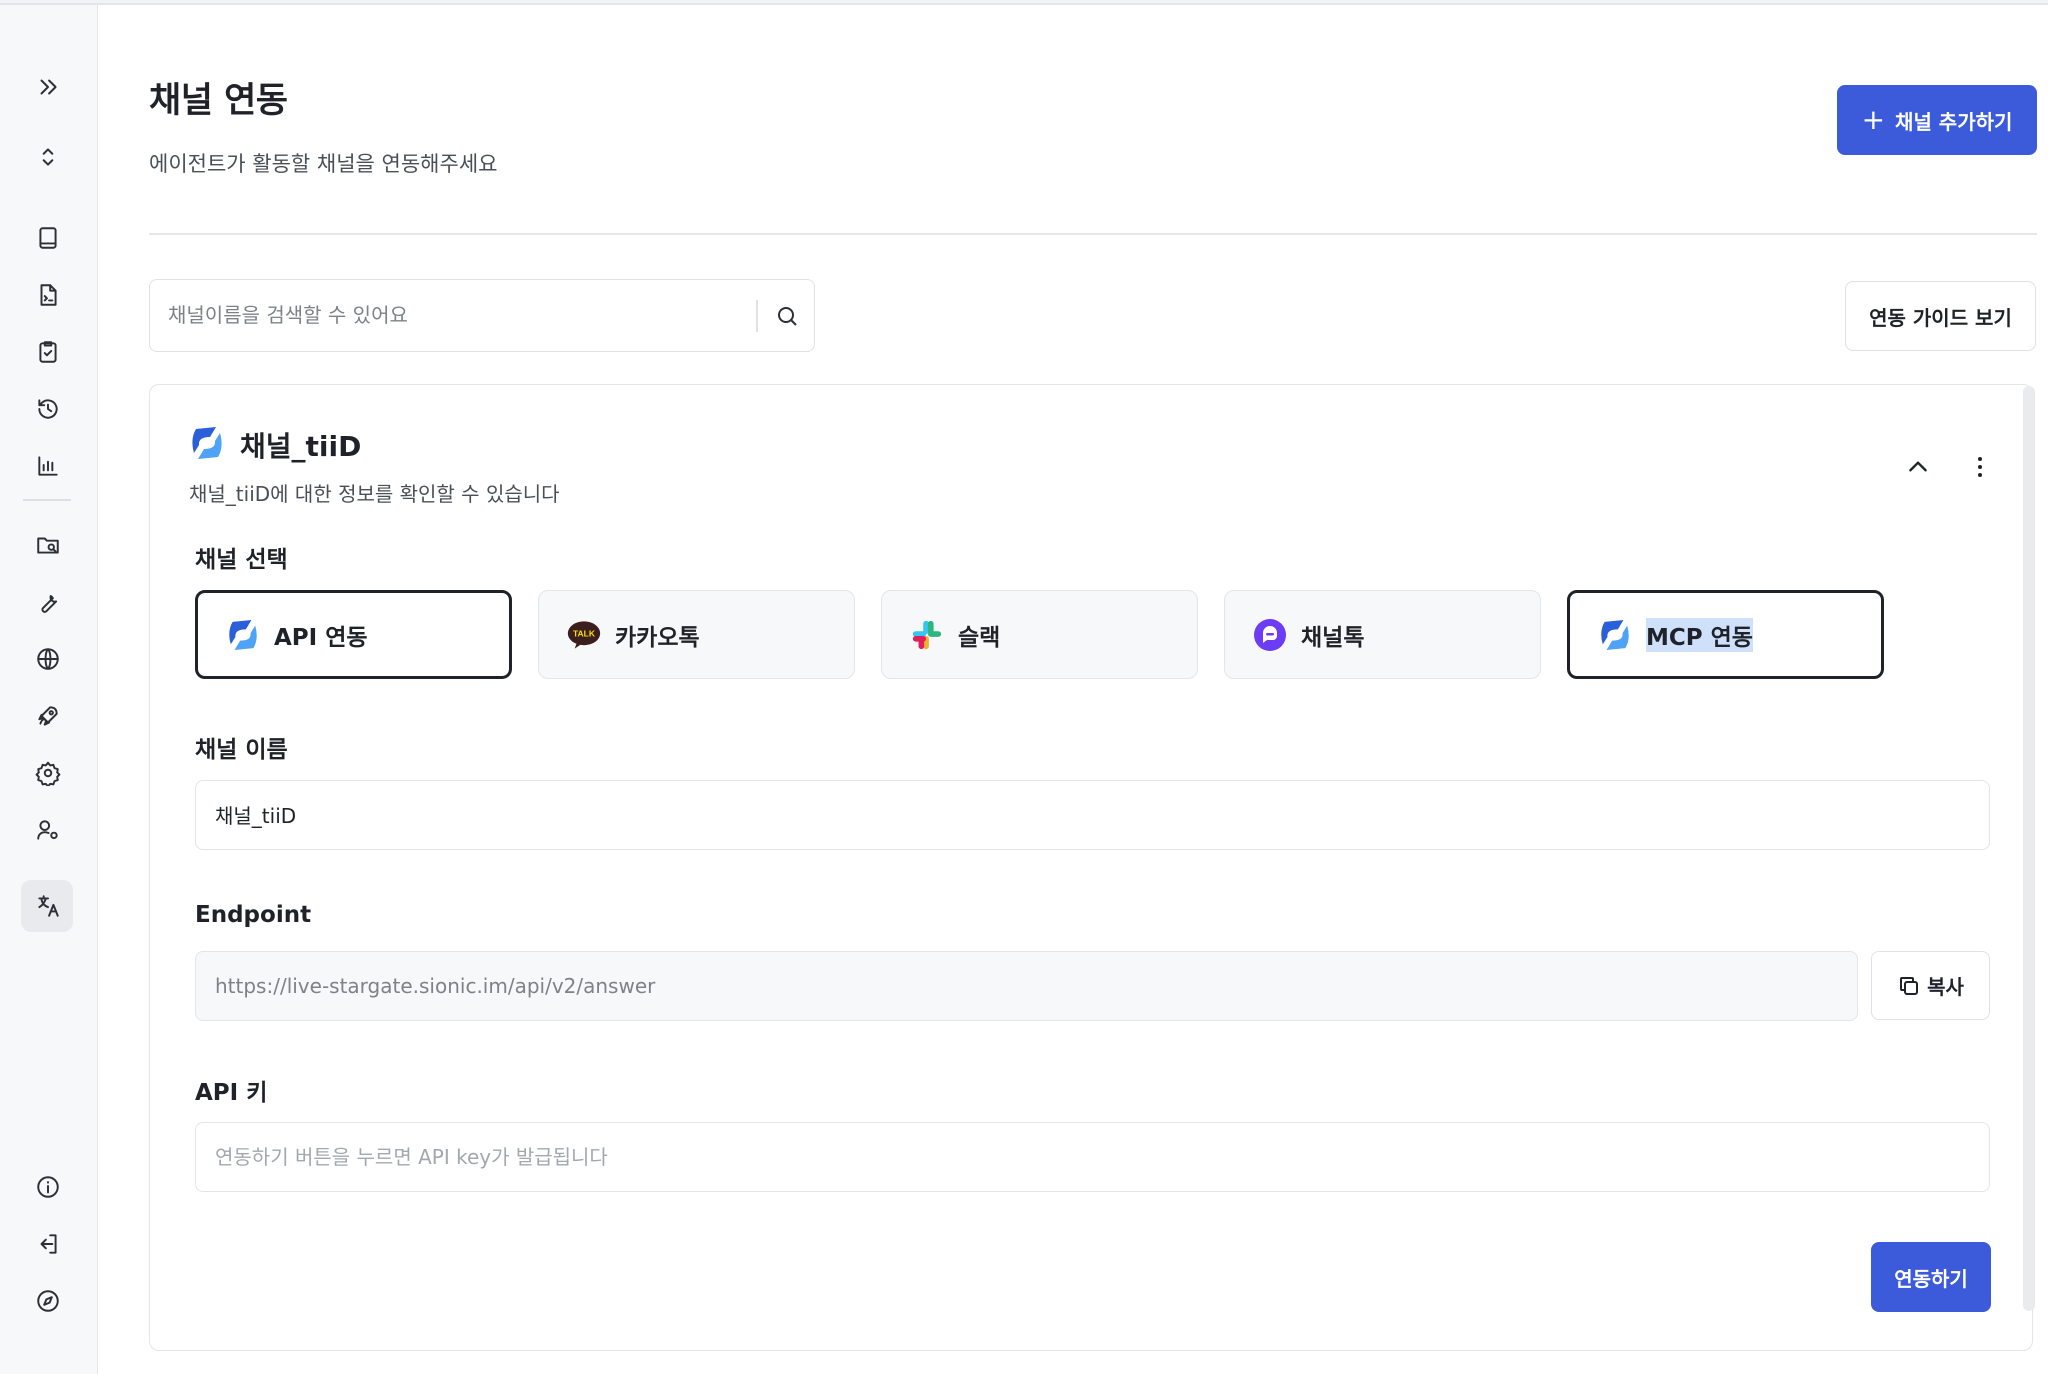 This screenshot has width=2048, height=1374. What do you see at coordinates (1945, 987) in the screenshot?
I see `copy-label: 복사` at bounding box center [1945, 987].